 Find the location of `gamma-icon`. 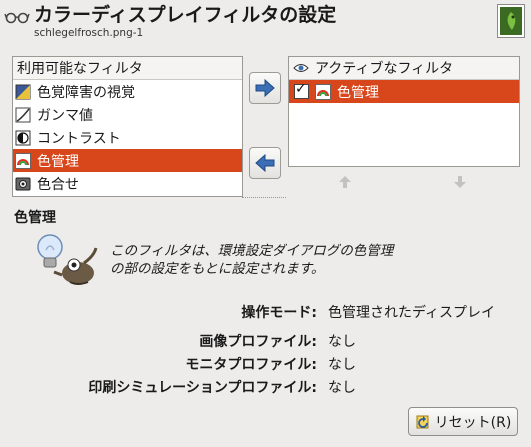

gamma-icon is located at coordinates (23, 115).